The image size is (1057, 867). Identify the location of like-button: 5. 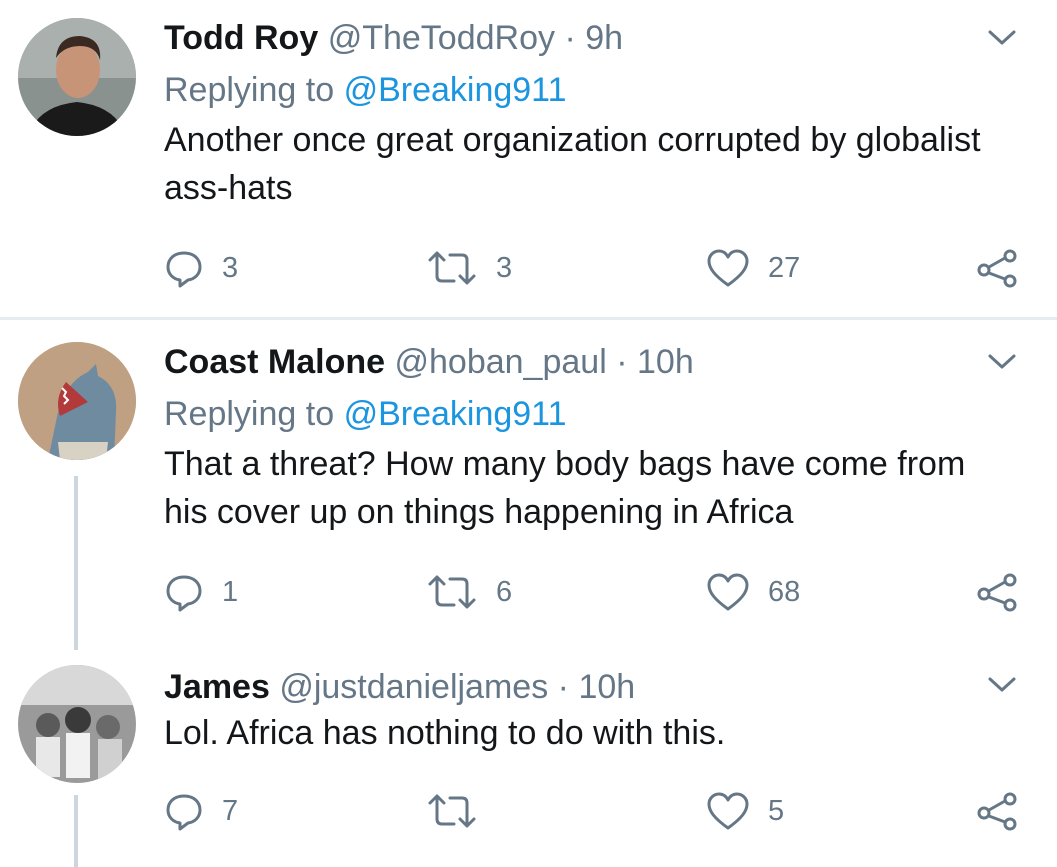
(745, 811).